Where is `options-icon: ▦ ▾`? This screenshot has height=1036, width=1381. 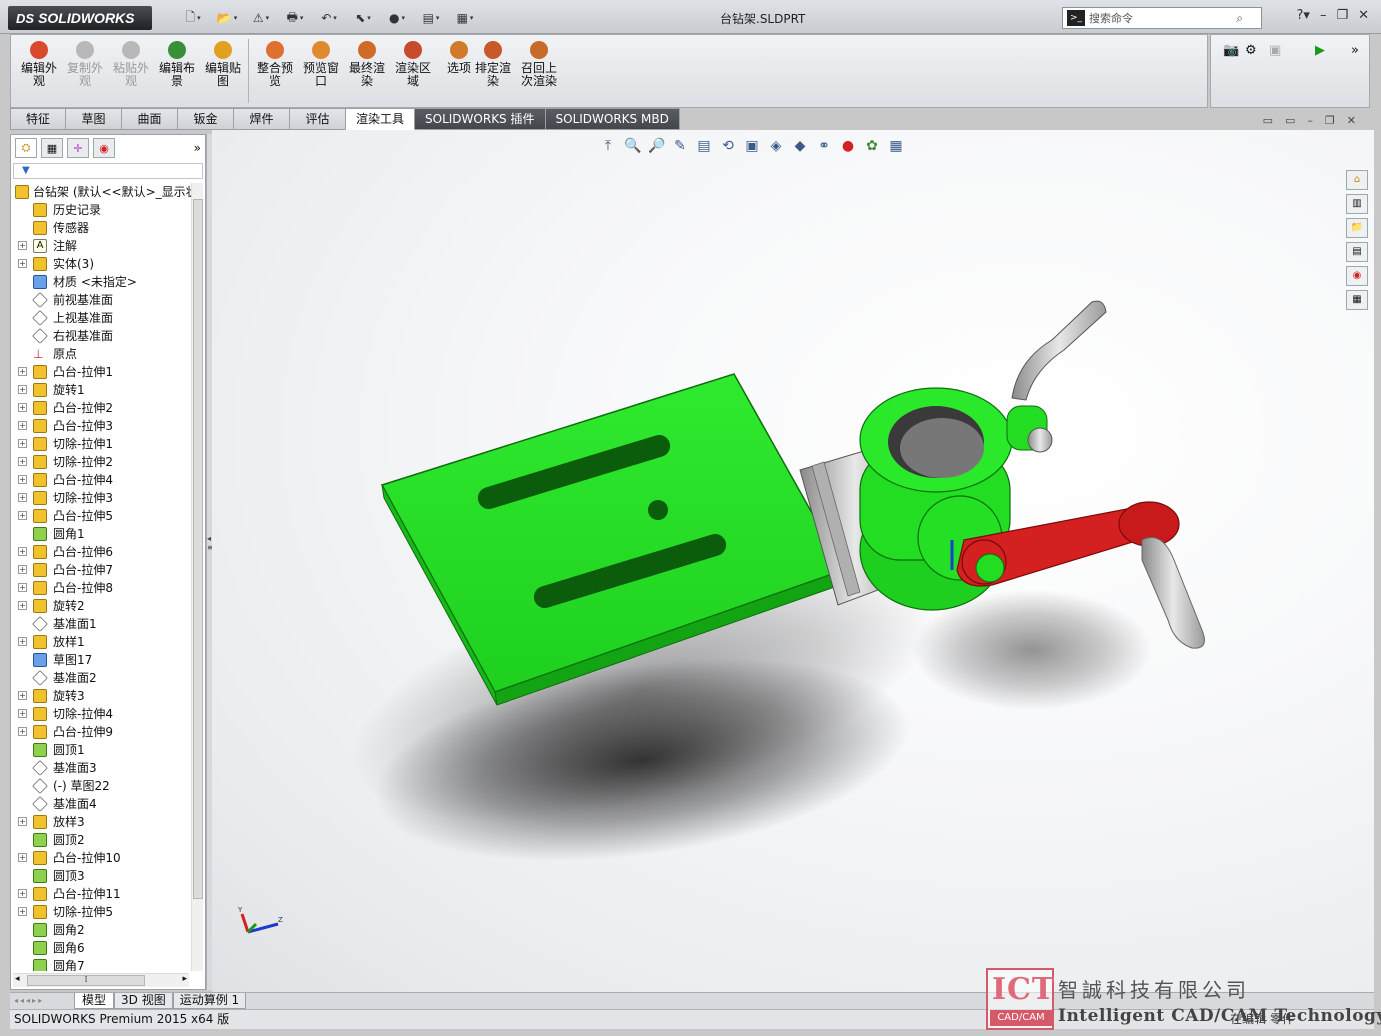 options-icon: ▦ ▾ is located at coordinates (465, 18).